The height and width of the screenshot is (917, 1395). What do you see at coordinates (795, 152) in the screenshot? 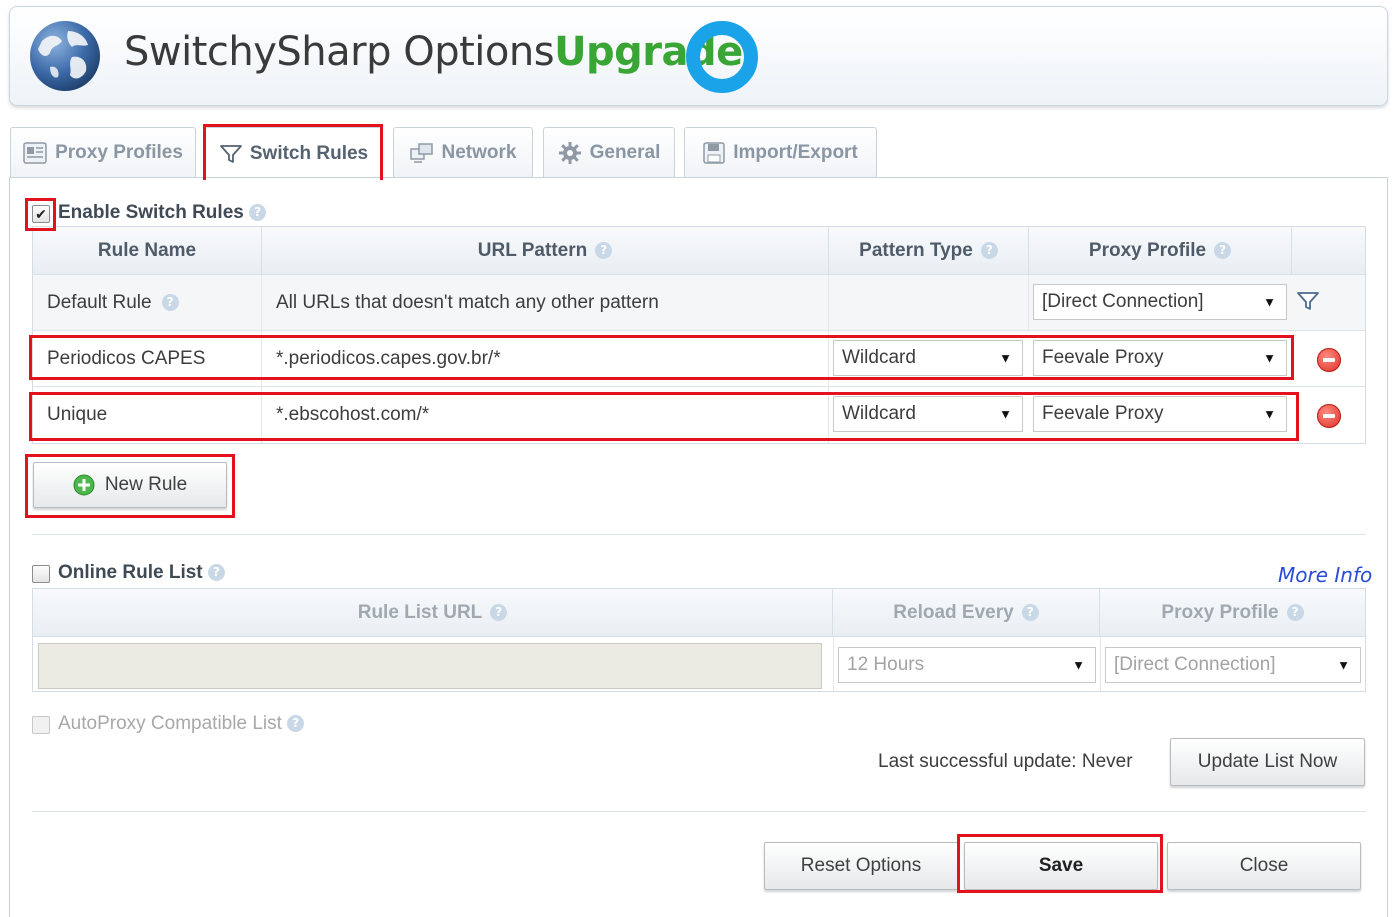
I see `tab-label: Import/Export` at bounding box center [795, 152].